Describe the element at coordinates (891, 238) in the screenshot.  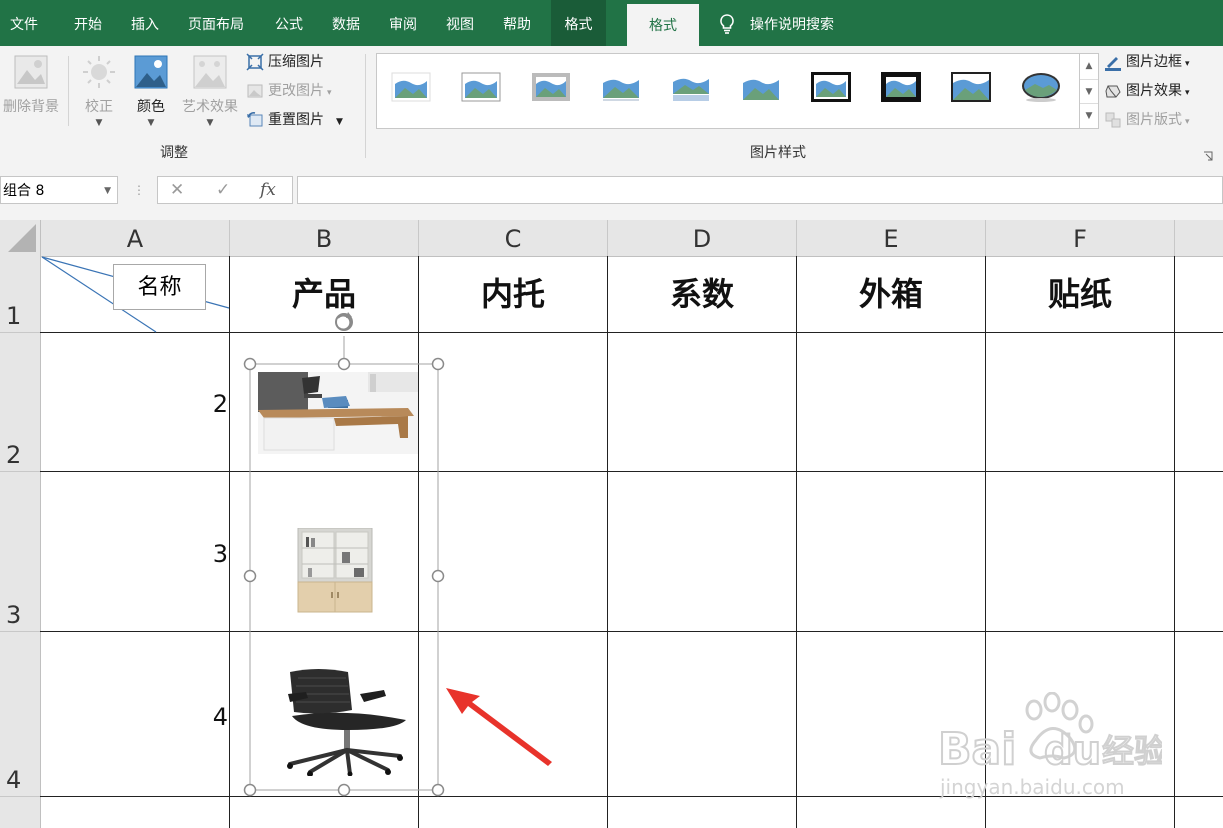
I see `column-header-e: E` at that location.